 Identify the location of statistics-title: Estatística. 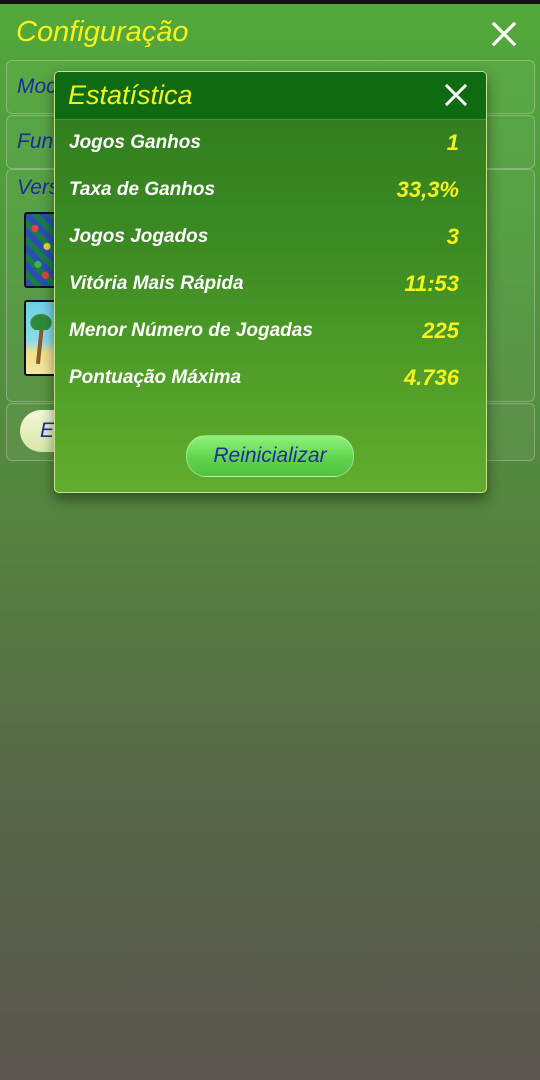
(130, 95).